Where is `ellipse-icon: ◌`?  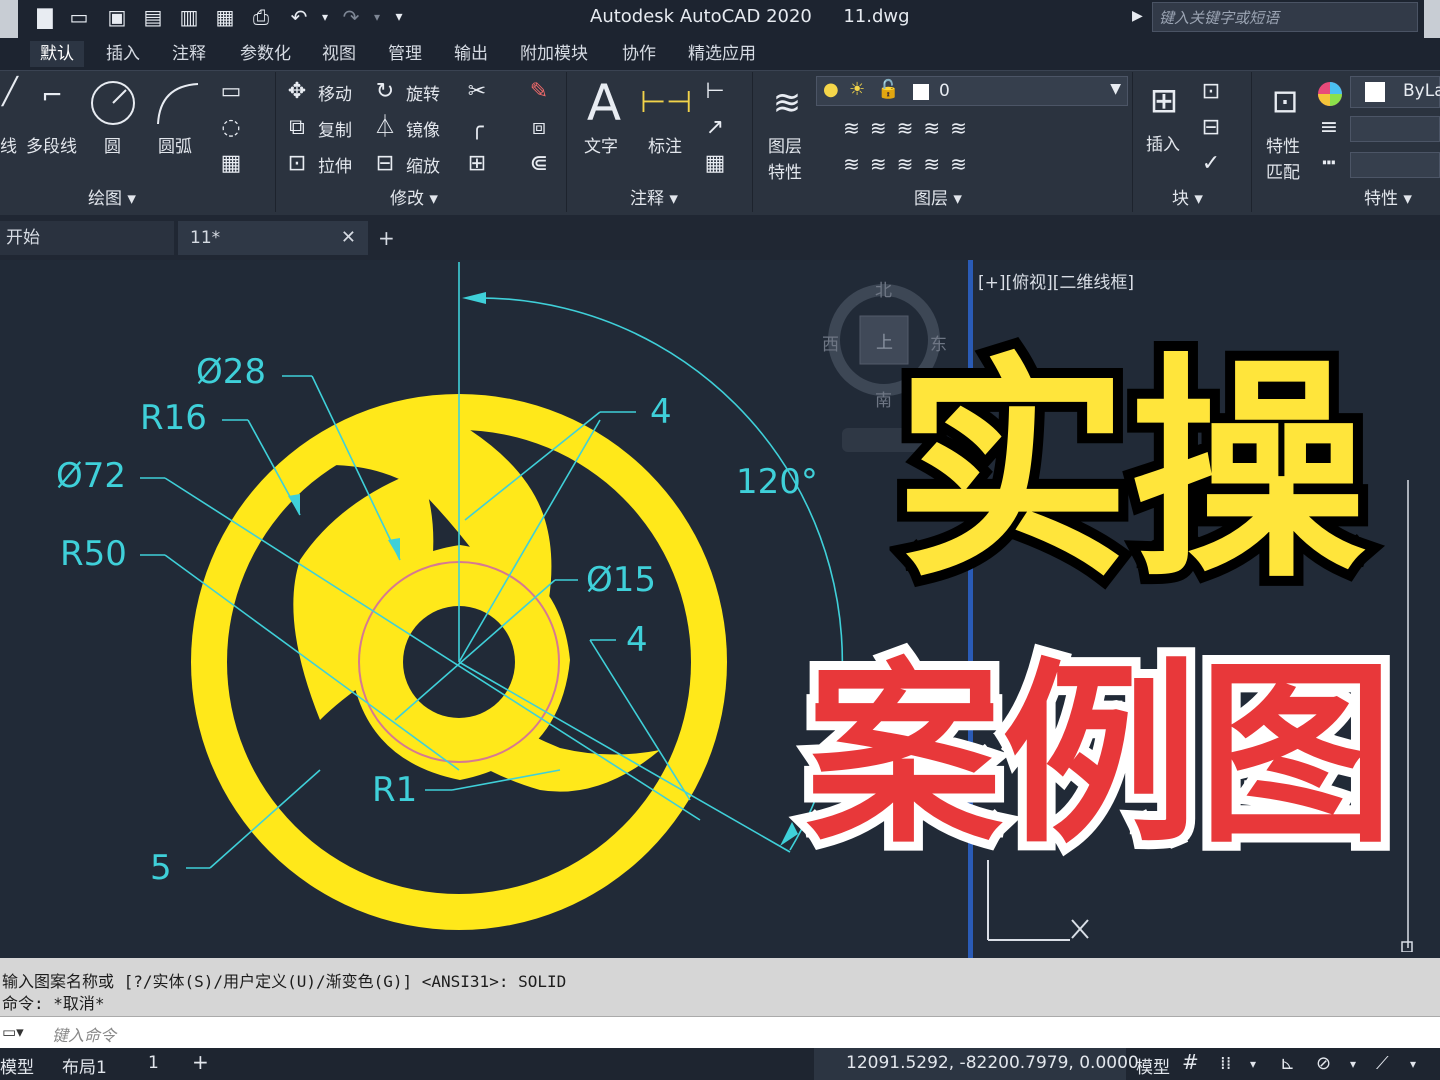
ellipse-icon: ◌ is located at coordinates (231, 128).